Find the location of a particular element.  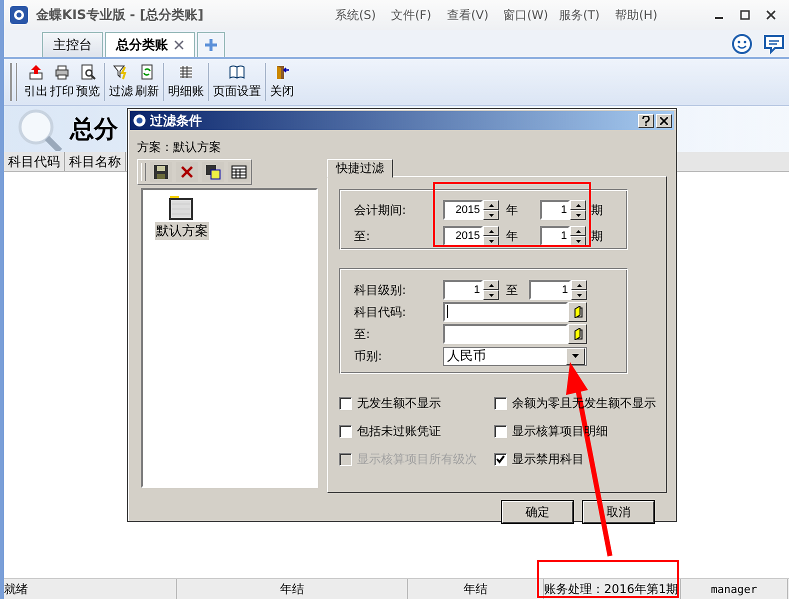

toolbar-button: 预览 is located at coordinates (88, 82).